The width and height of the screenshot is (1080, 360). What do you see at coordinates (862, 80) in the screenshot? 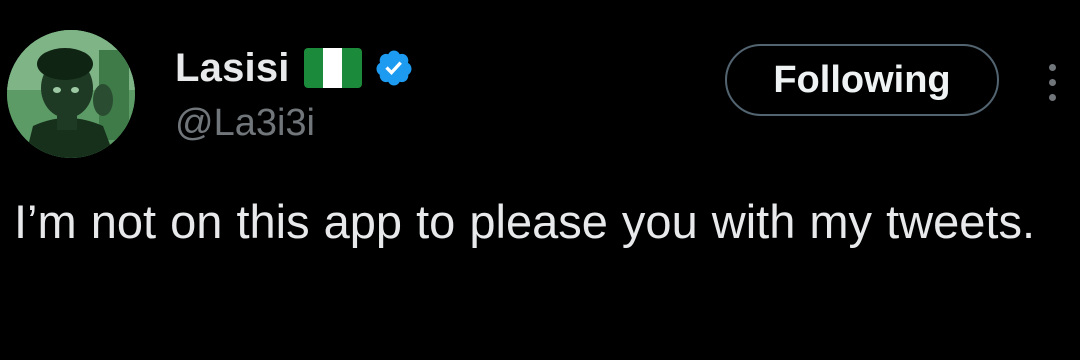
I see `following-button: Following` at bounding box center [862, 80].